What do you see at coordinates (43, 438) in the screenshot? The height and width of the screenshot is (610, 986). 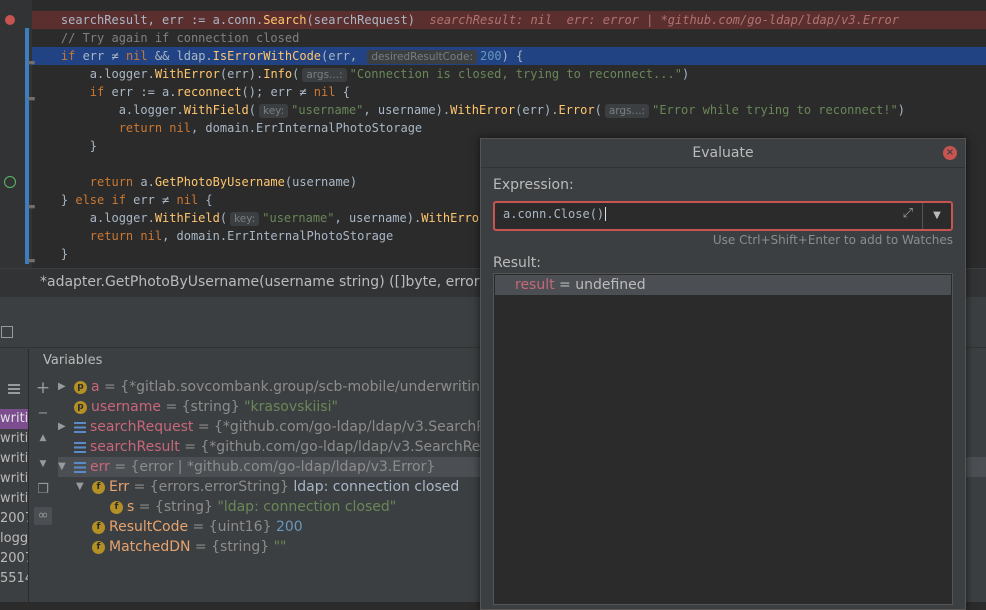 I see `move-up-icon: ▲` at bounding box center [43, 438].